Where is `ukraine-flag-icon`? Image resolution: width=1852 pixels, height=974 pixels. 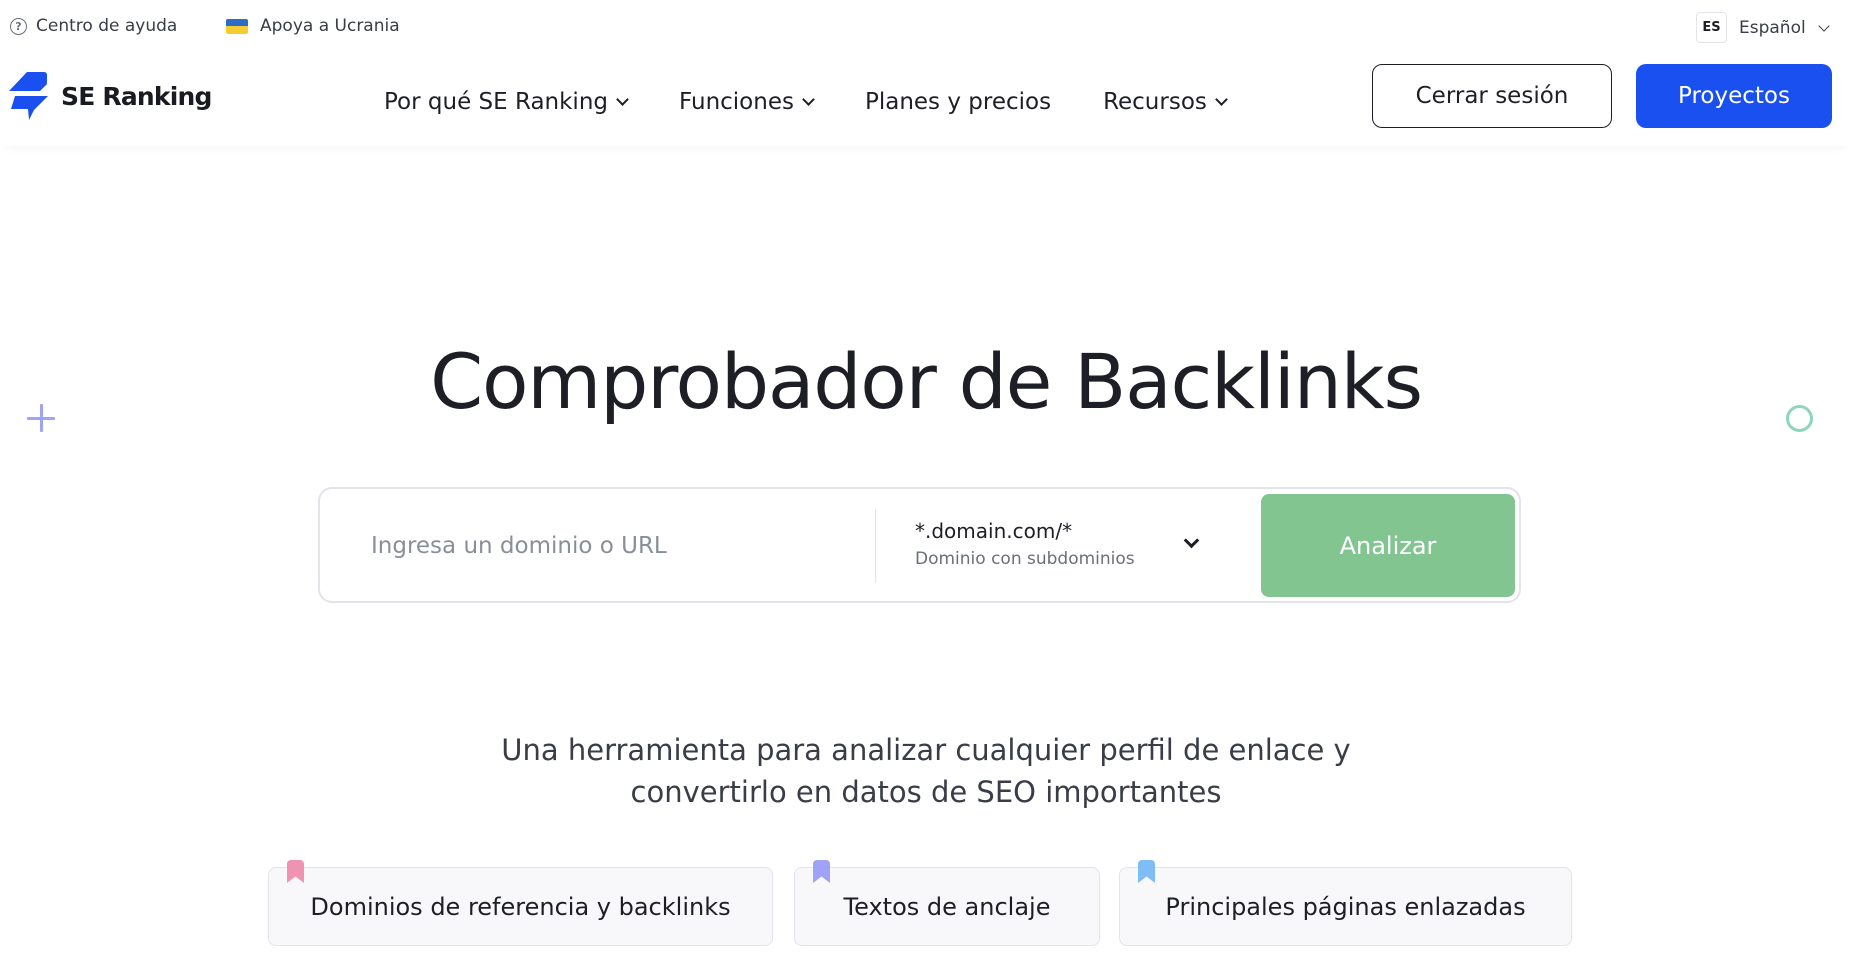 ukraine-flag-icon is located at coordinates (237, 26).